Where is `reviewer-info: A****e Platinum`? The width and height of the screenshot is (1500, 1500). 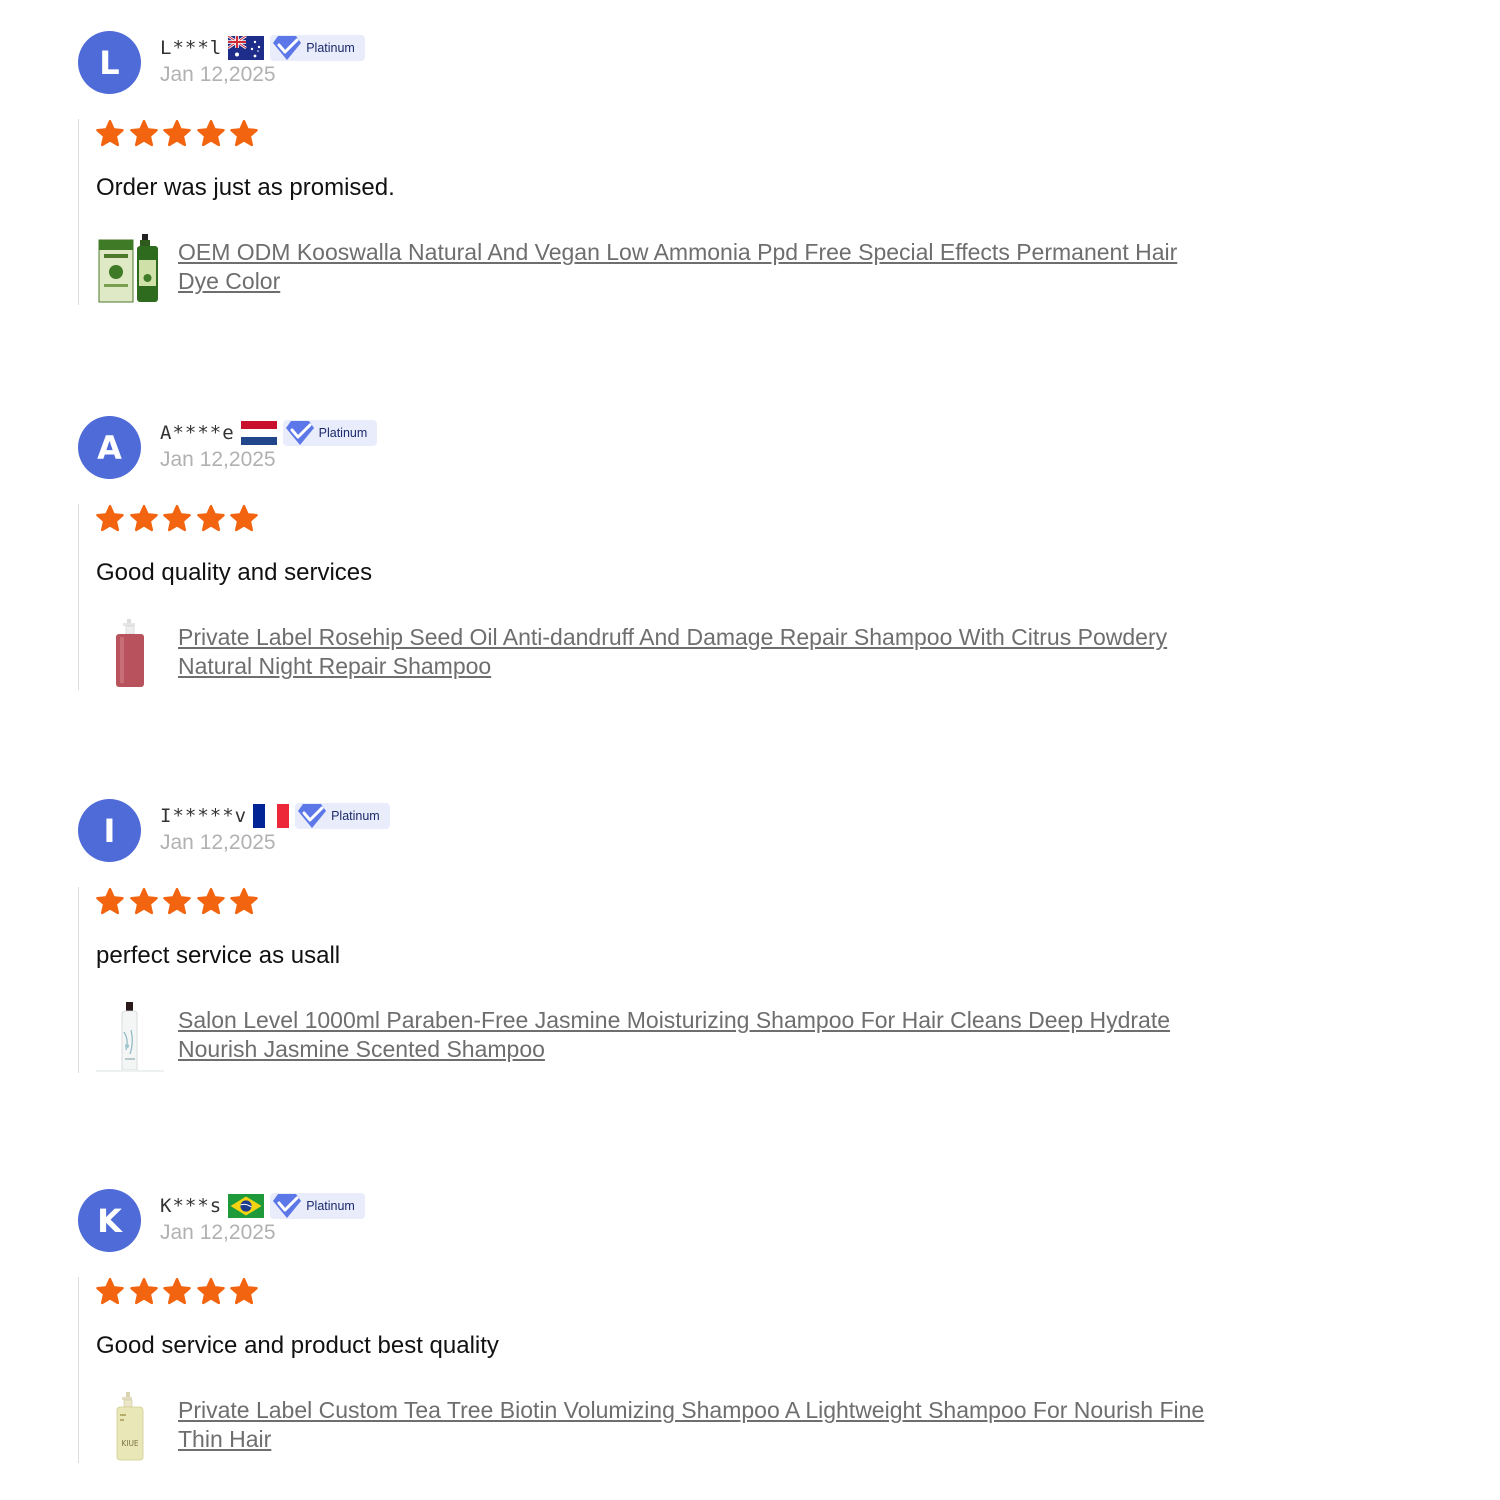
reviewer-info: A****e Platinum is located at coordinates (269, 433).